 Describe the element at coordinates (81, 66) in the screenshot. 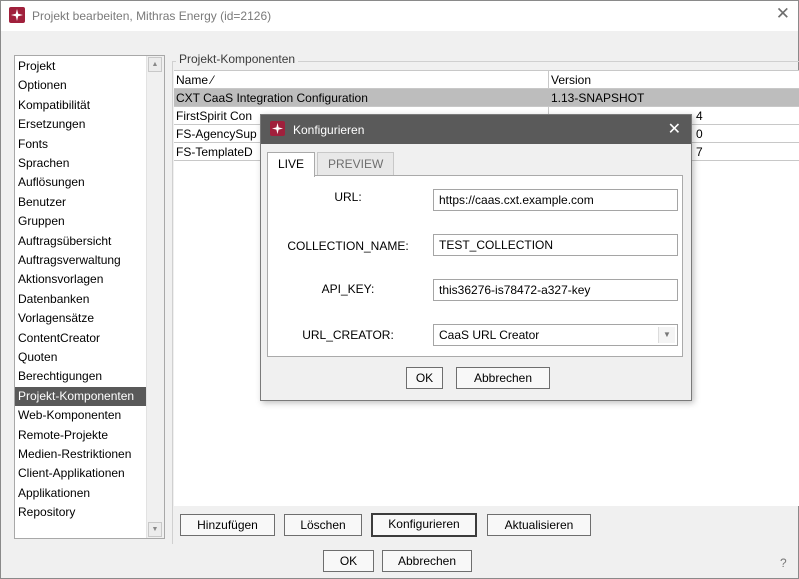

I see `nav-item: Projekt` at that location.